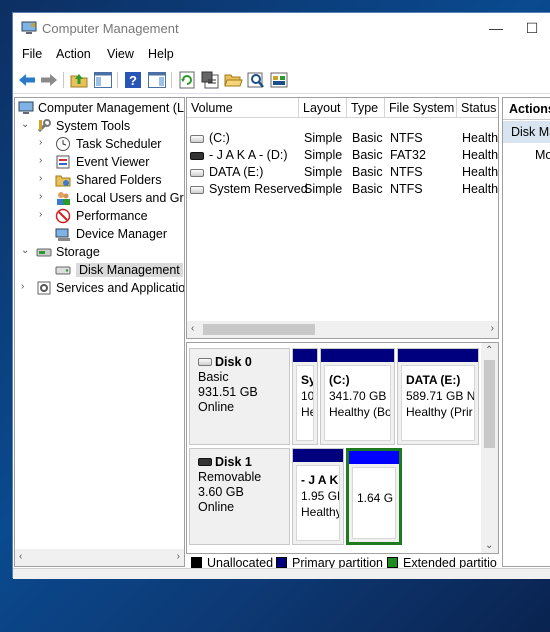 The image size is (550, 632). Describe the element at coordinates (281, 562) in the screenshot. I see `legend-swatch` at that location.